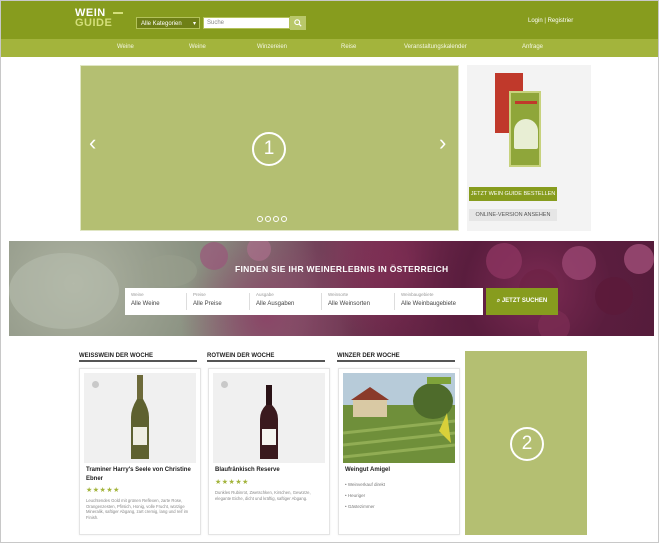 The width and height of the screenshot is (661, 545). What do you see at coordinates (338, 294) in the screenshot?
I see `filter-label: Weinsorte` at bounding box center [338, 294].